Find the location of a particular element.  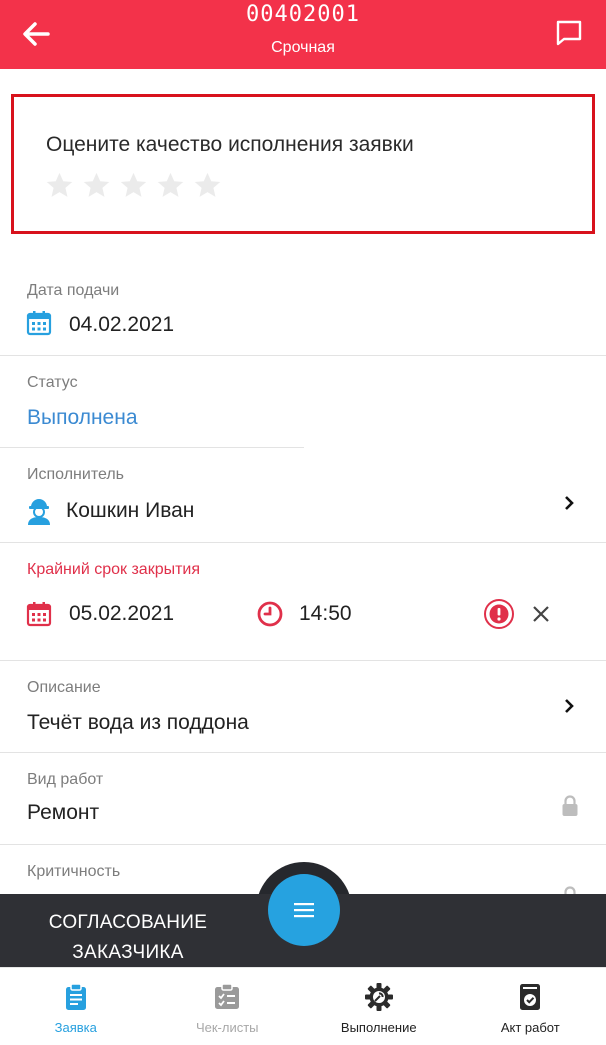

menu-fab-button is located at coordinates (304, 910).